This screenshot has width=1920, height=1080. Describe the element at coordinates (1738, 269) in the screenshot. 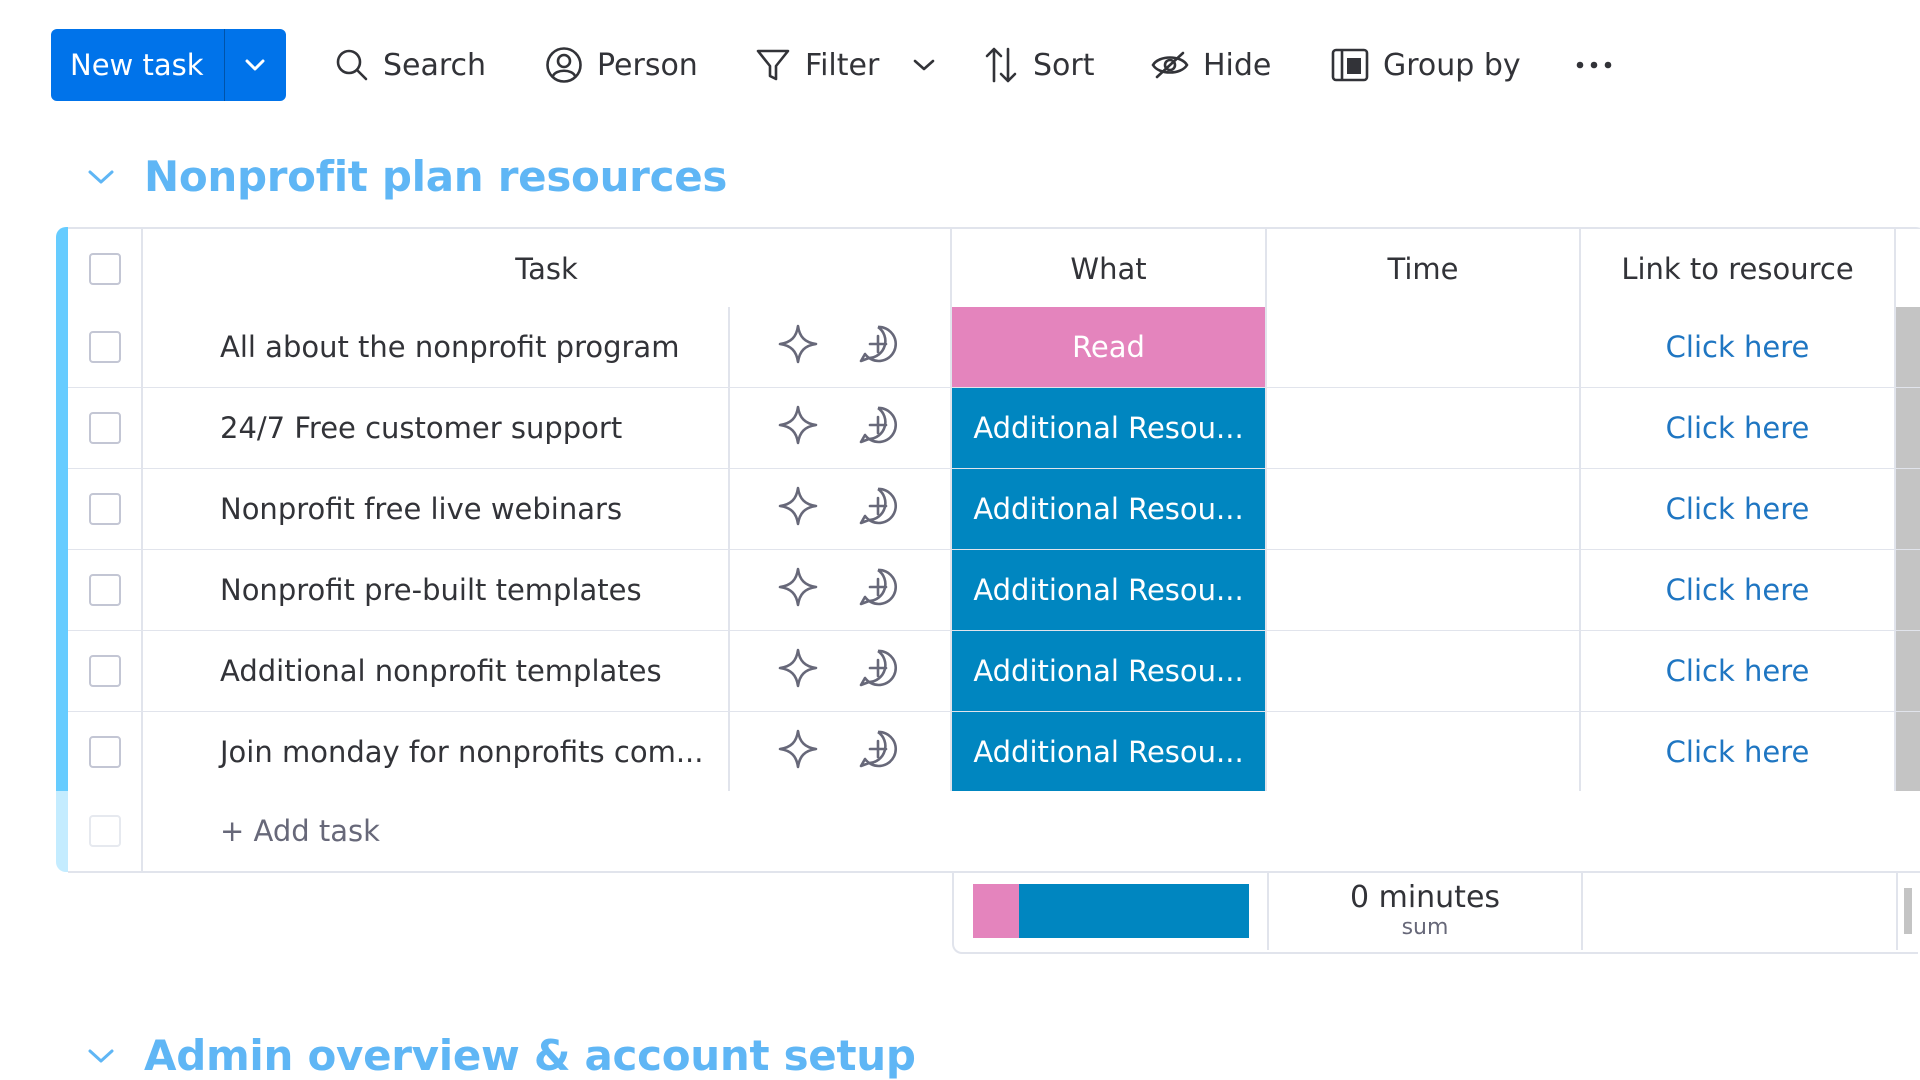

I see `column-header-link: Link to resource` at that location.